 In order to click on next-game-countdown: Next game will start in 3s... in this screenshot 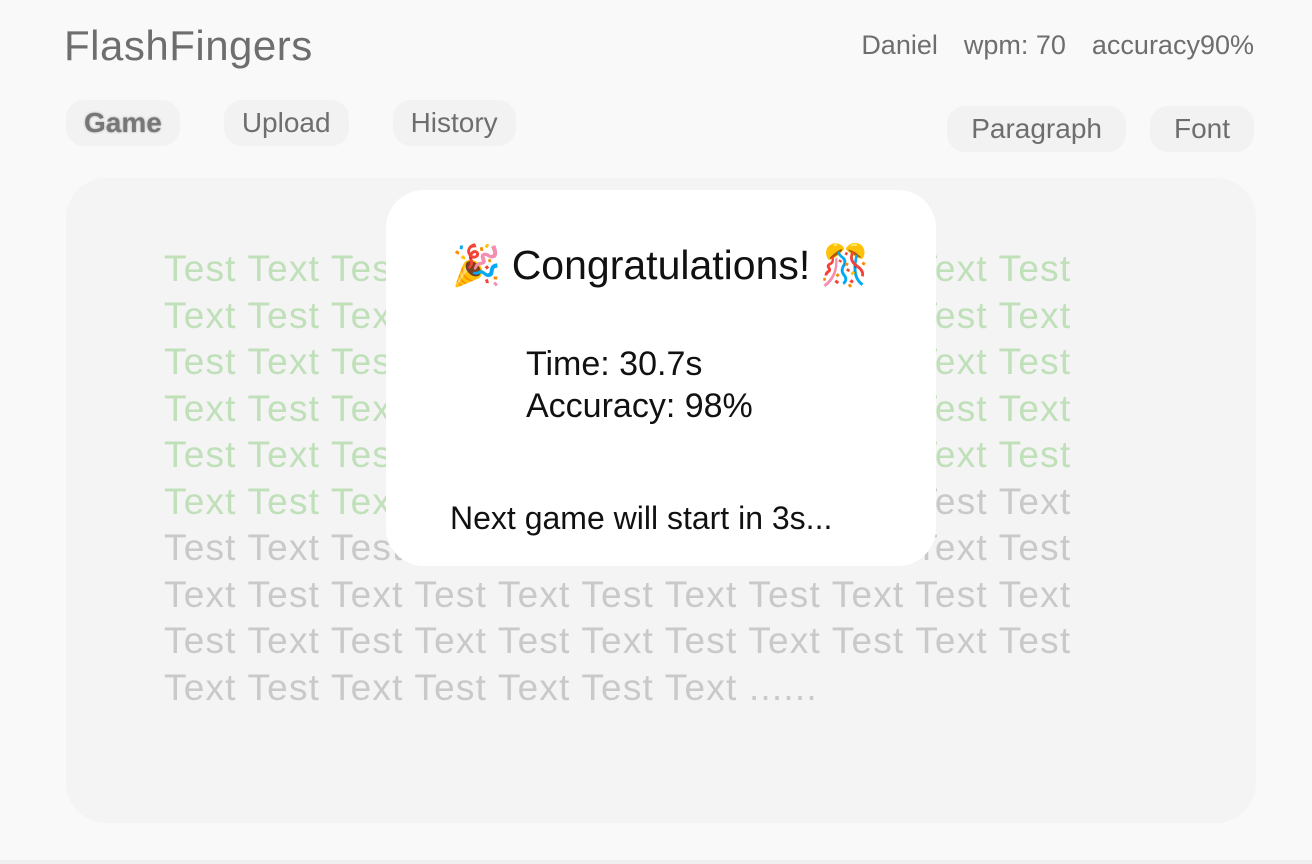, I will do `click(641, 518)`.